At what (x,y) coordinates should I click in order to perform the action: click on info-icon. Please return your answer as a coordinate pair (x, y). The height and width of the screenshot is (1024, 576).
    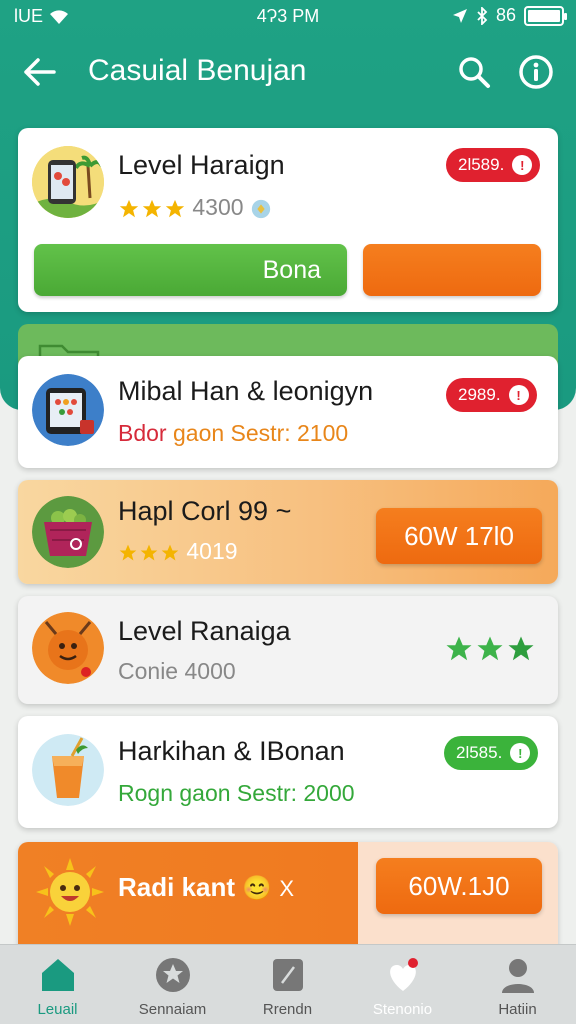
    Looking at the image, I should click on (536, 72).